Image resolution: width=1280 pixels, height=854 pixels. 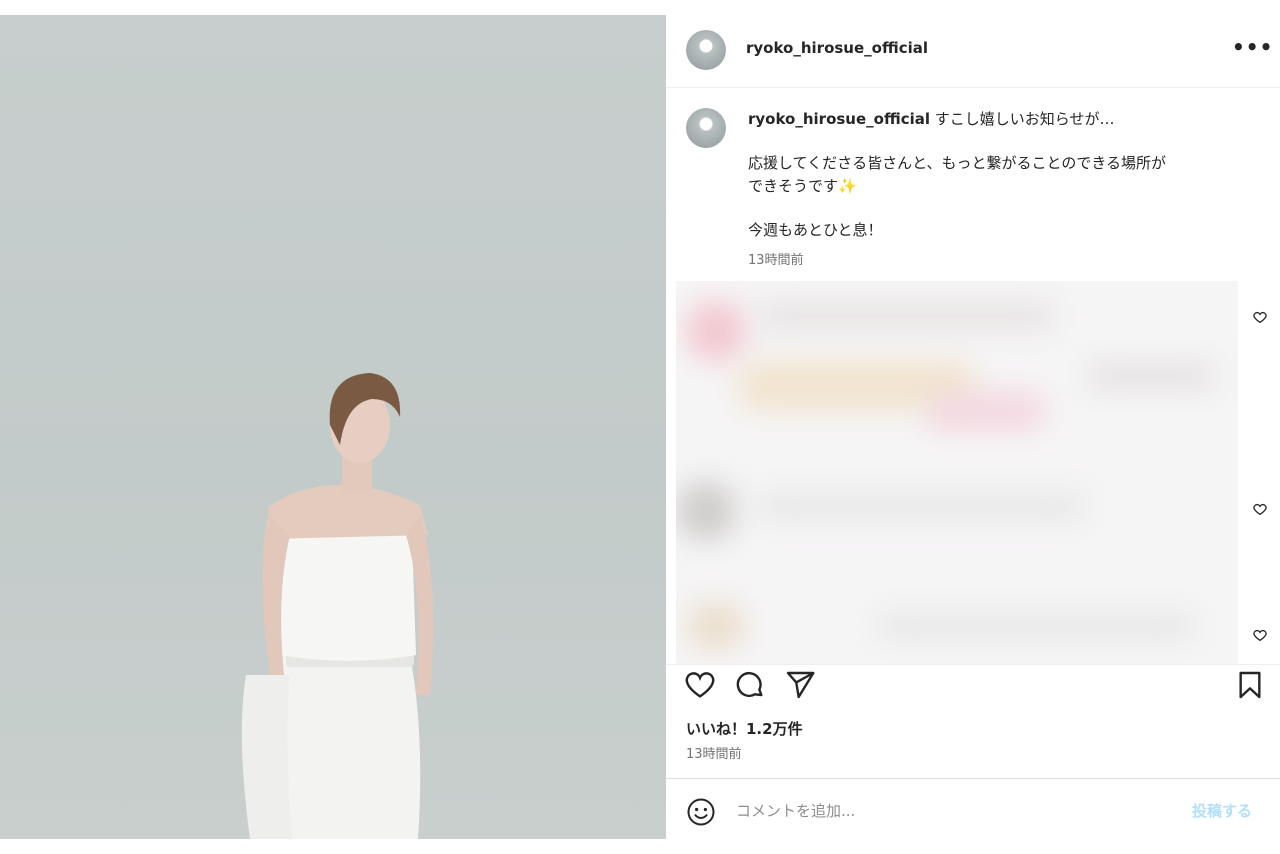 I want to click on post-header: ryoko_hirosue_official •••, so click(x=973, y=51).